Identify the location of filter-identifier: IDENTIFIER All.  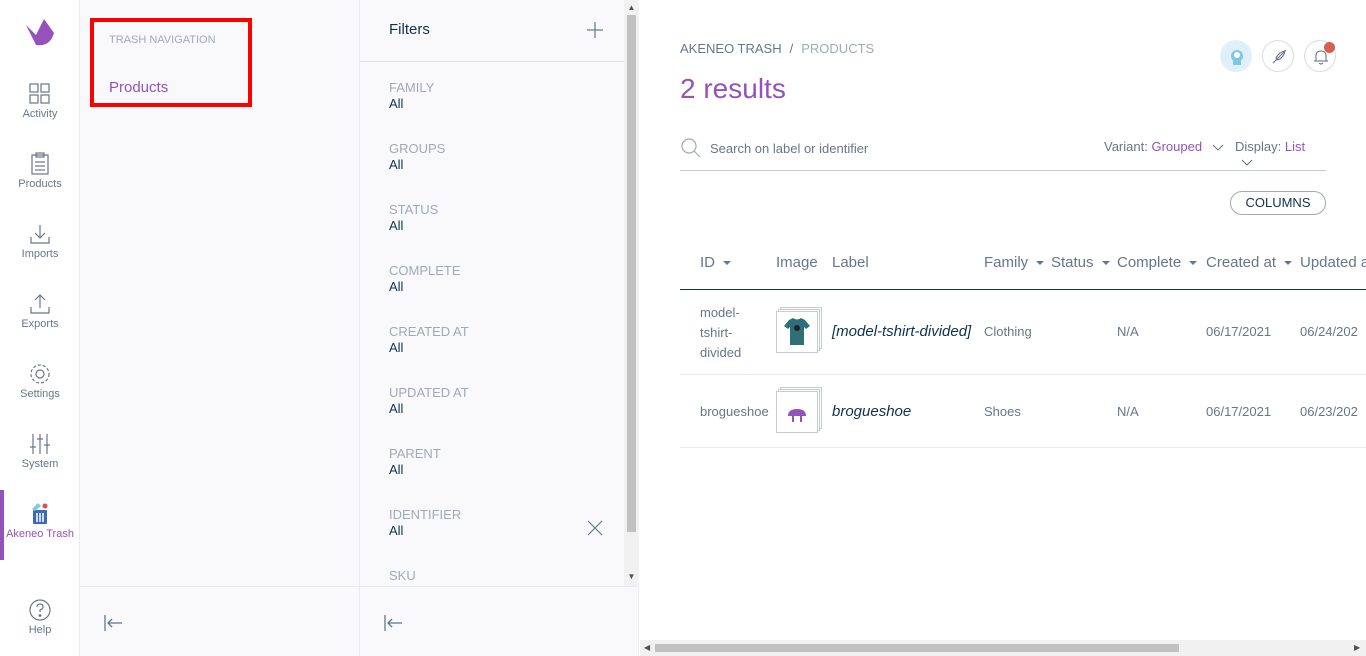
(499, 532).